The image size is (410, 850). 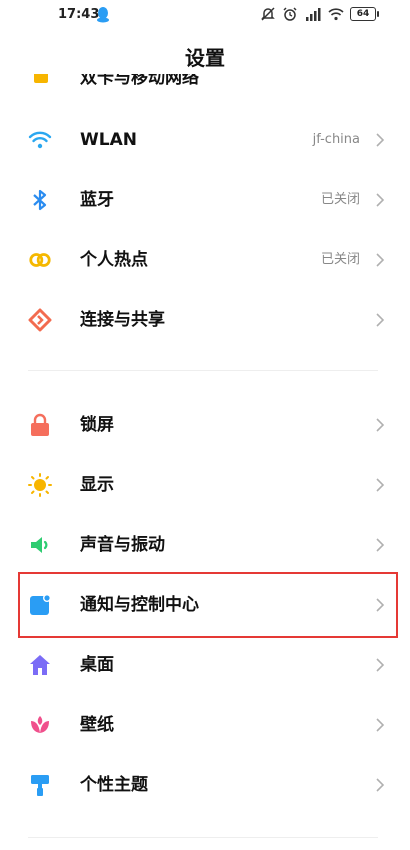 I want to click on bluetooth-icon, so click(x=40, y=200).